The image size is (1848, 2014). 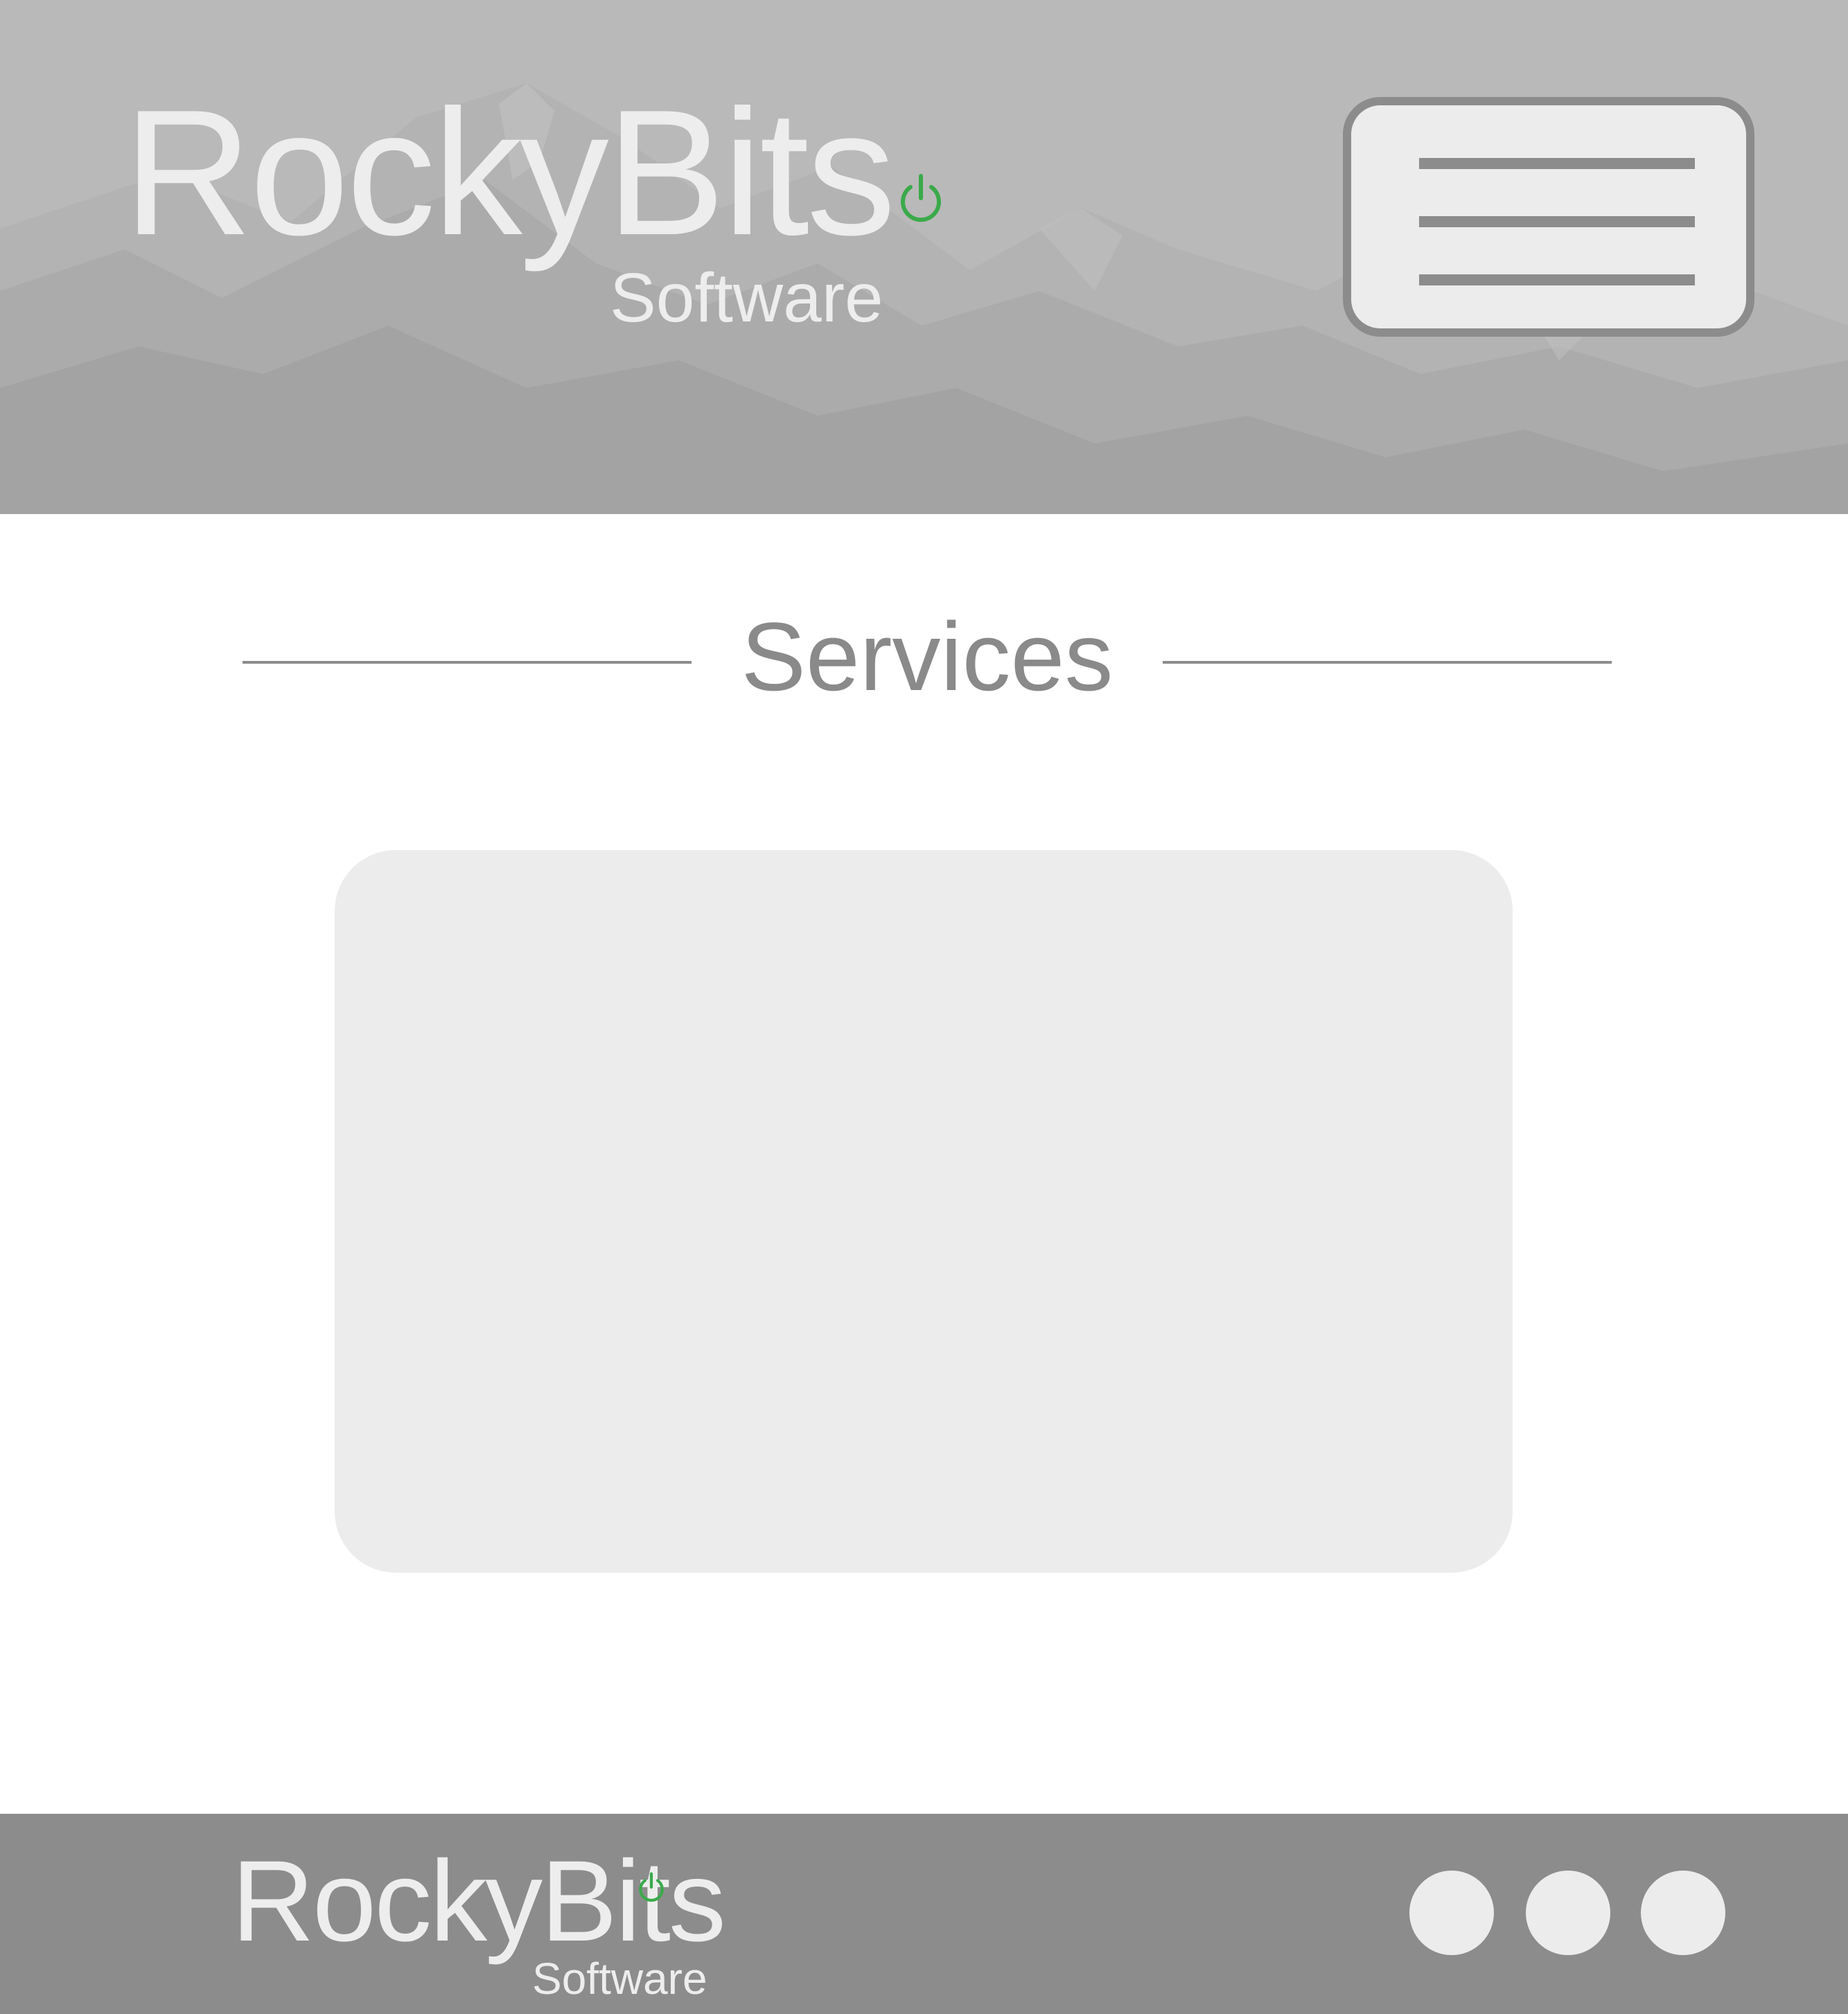 I want to click on logo-name: RockyBits, so click(x=509, y=172).